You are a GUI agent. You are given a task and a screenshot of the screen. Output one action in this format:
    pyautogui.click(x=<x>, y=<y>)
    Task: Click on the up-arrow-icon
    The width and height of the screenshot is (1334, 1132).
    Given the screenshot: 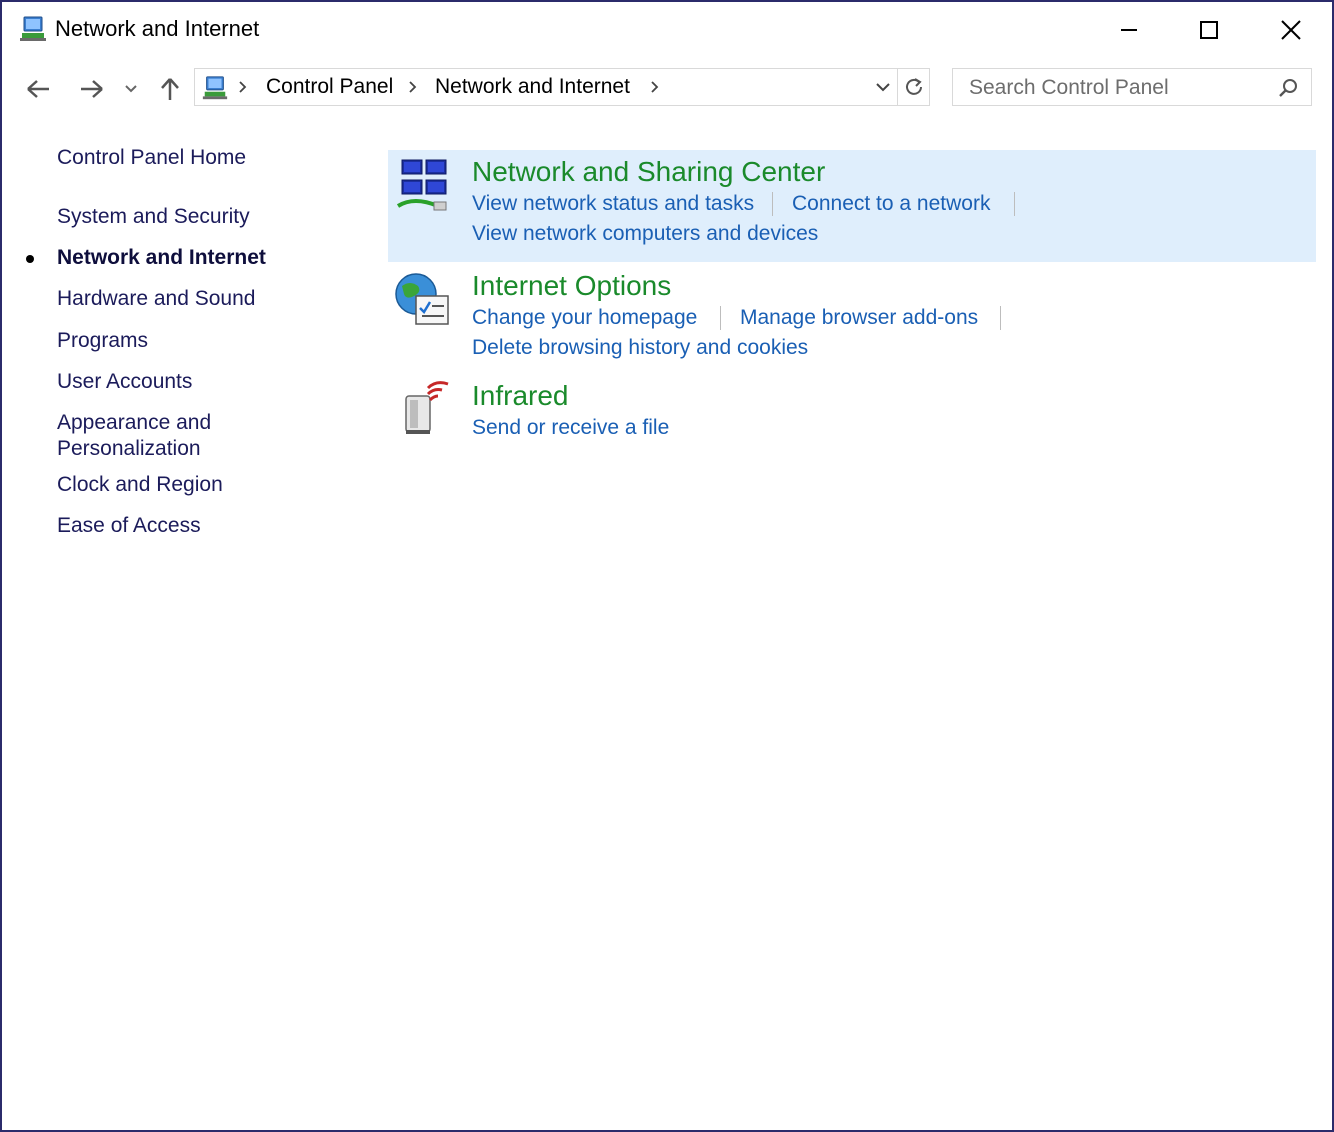 What is the action you would take?
    pyautogui.click(x=170, y=89)
    